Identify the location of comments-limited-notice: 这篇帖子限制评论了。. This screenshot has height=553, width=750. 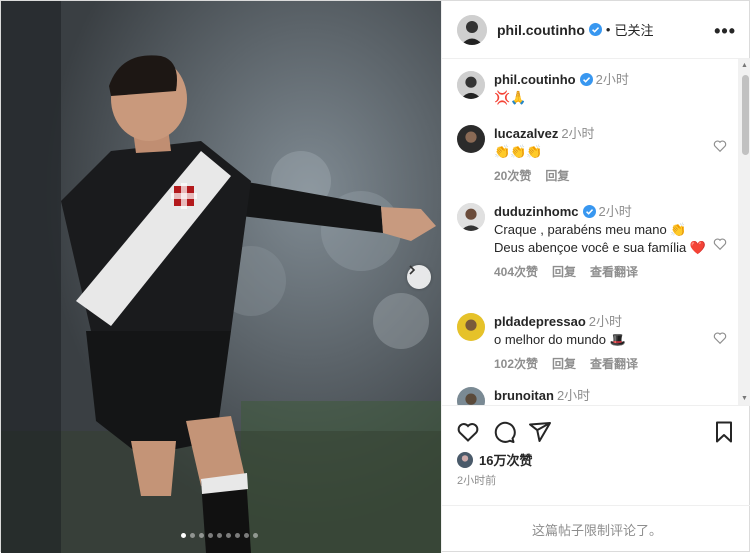
(596, 529).